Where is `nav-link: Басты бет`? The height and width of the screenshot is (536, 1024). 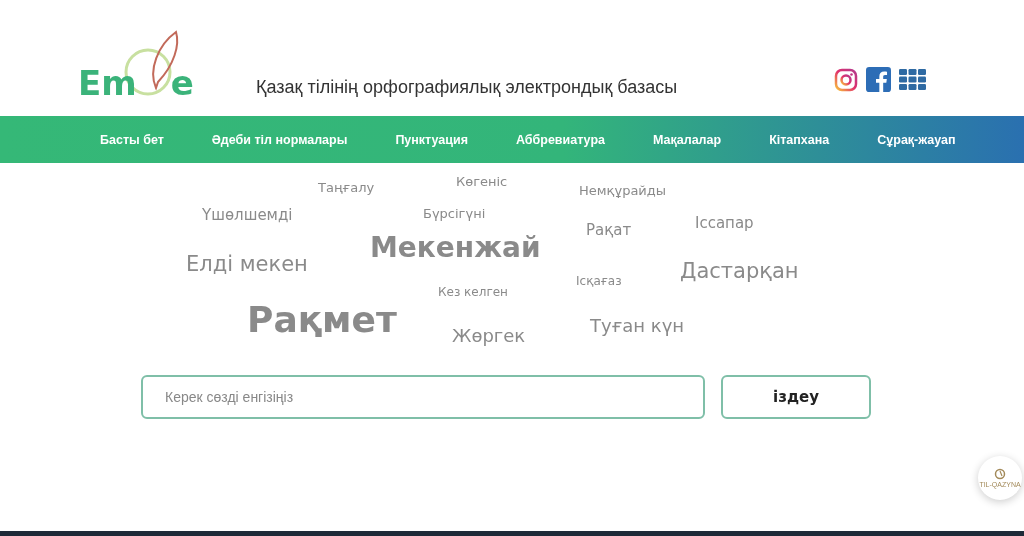 nav-link: Басты бет is located at coordinates (132, 139).